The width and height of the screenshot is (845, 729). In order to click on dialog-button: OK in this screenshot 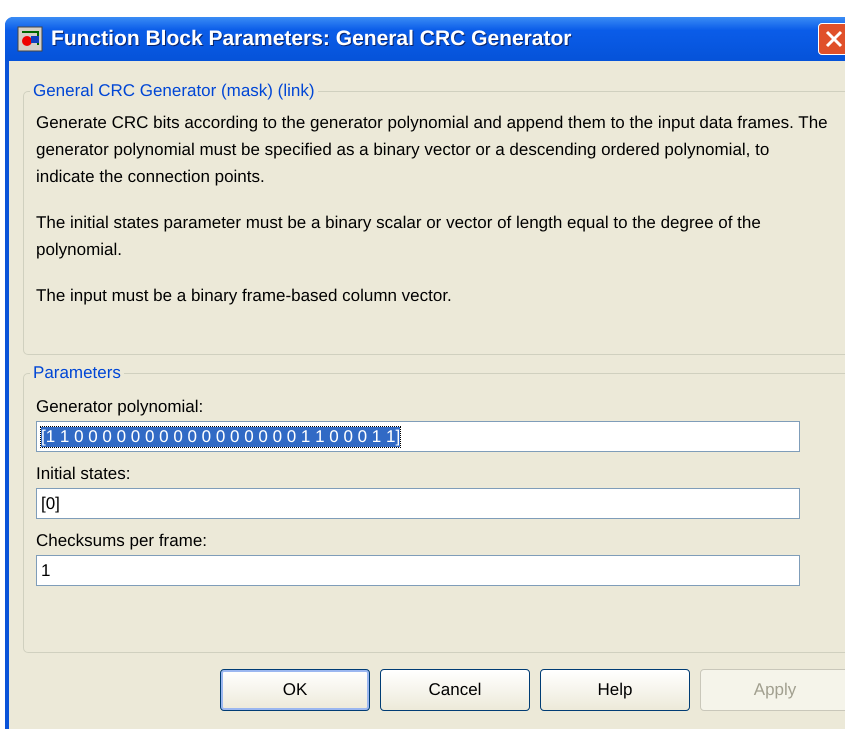, I will do `click(295, 690)`.